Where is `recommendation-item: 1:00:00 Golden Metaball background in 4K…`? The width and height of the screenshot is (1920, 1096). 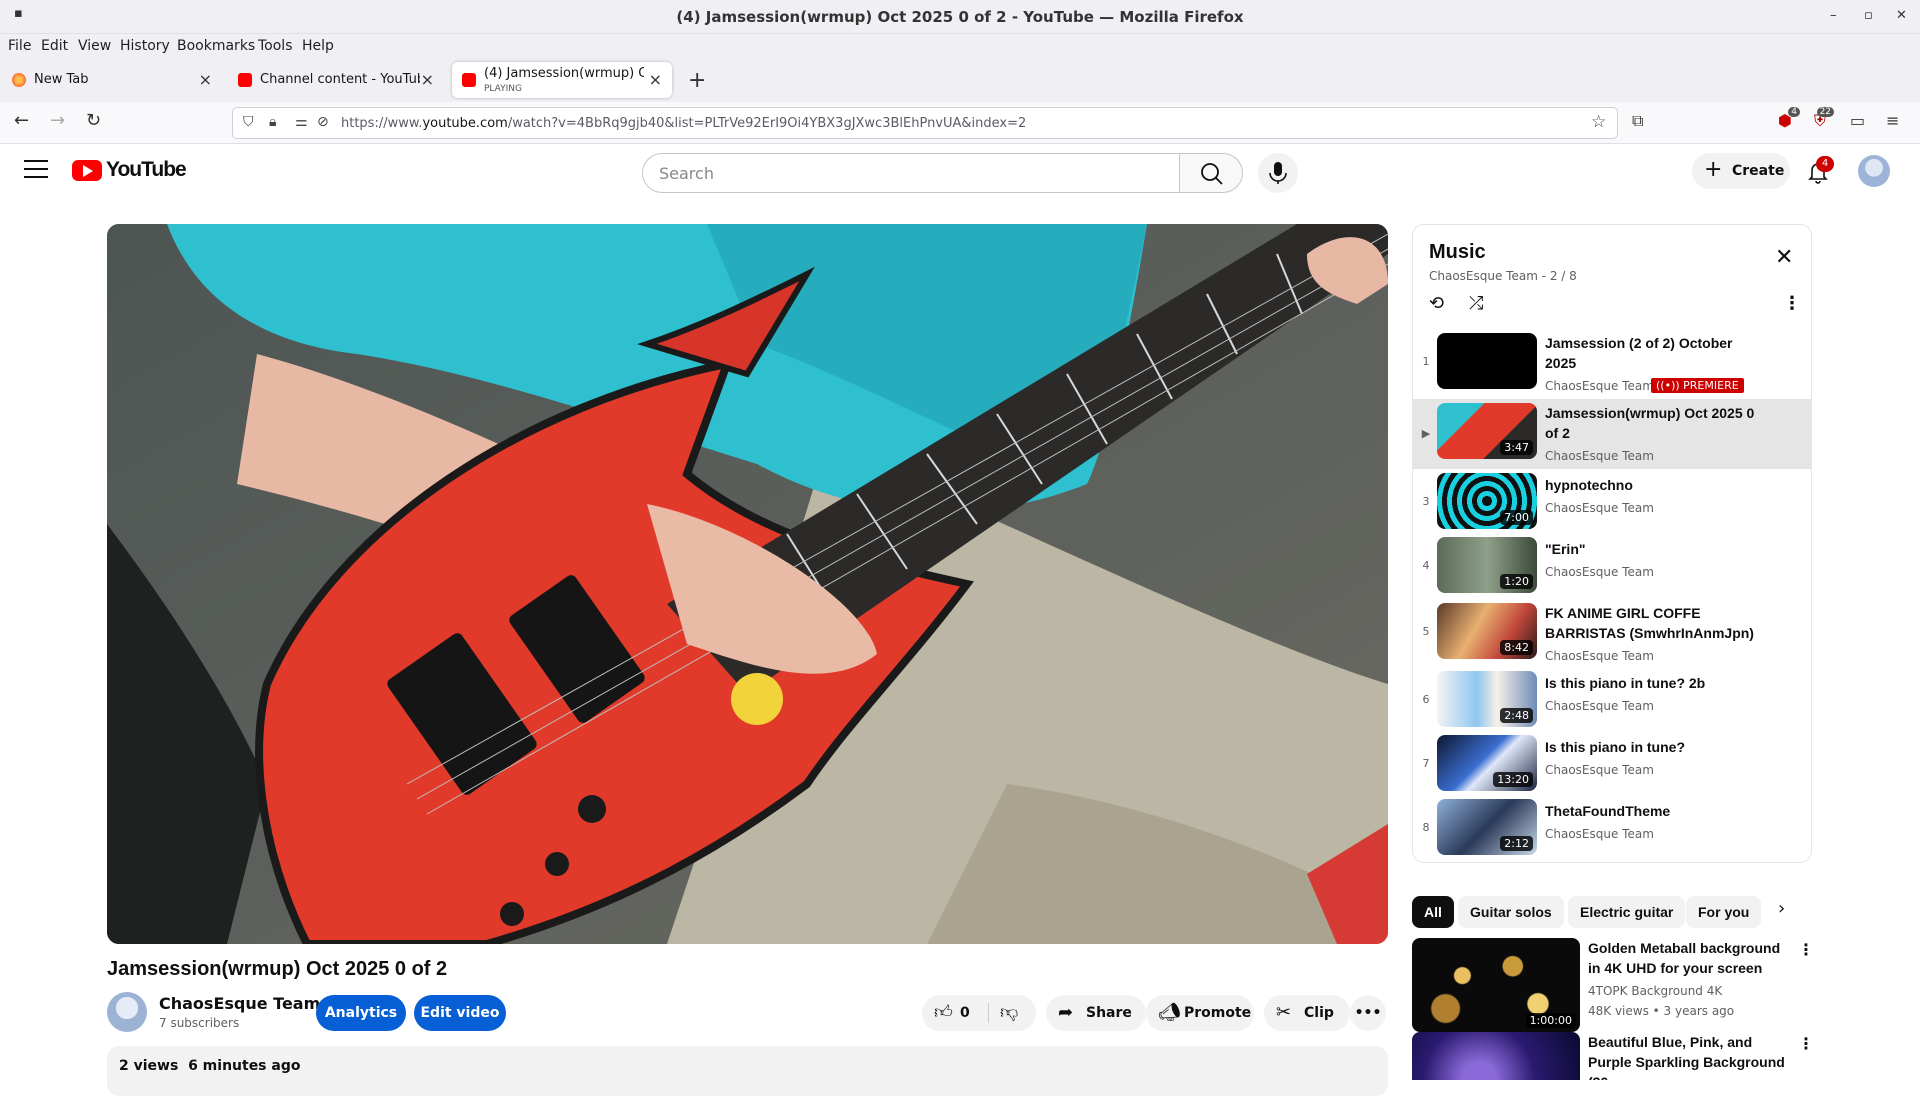
recommendation-item: 1:00:00 Golden Metaball background in 4K… is located at coordinates (1613, 985).